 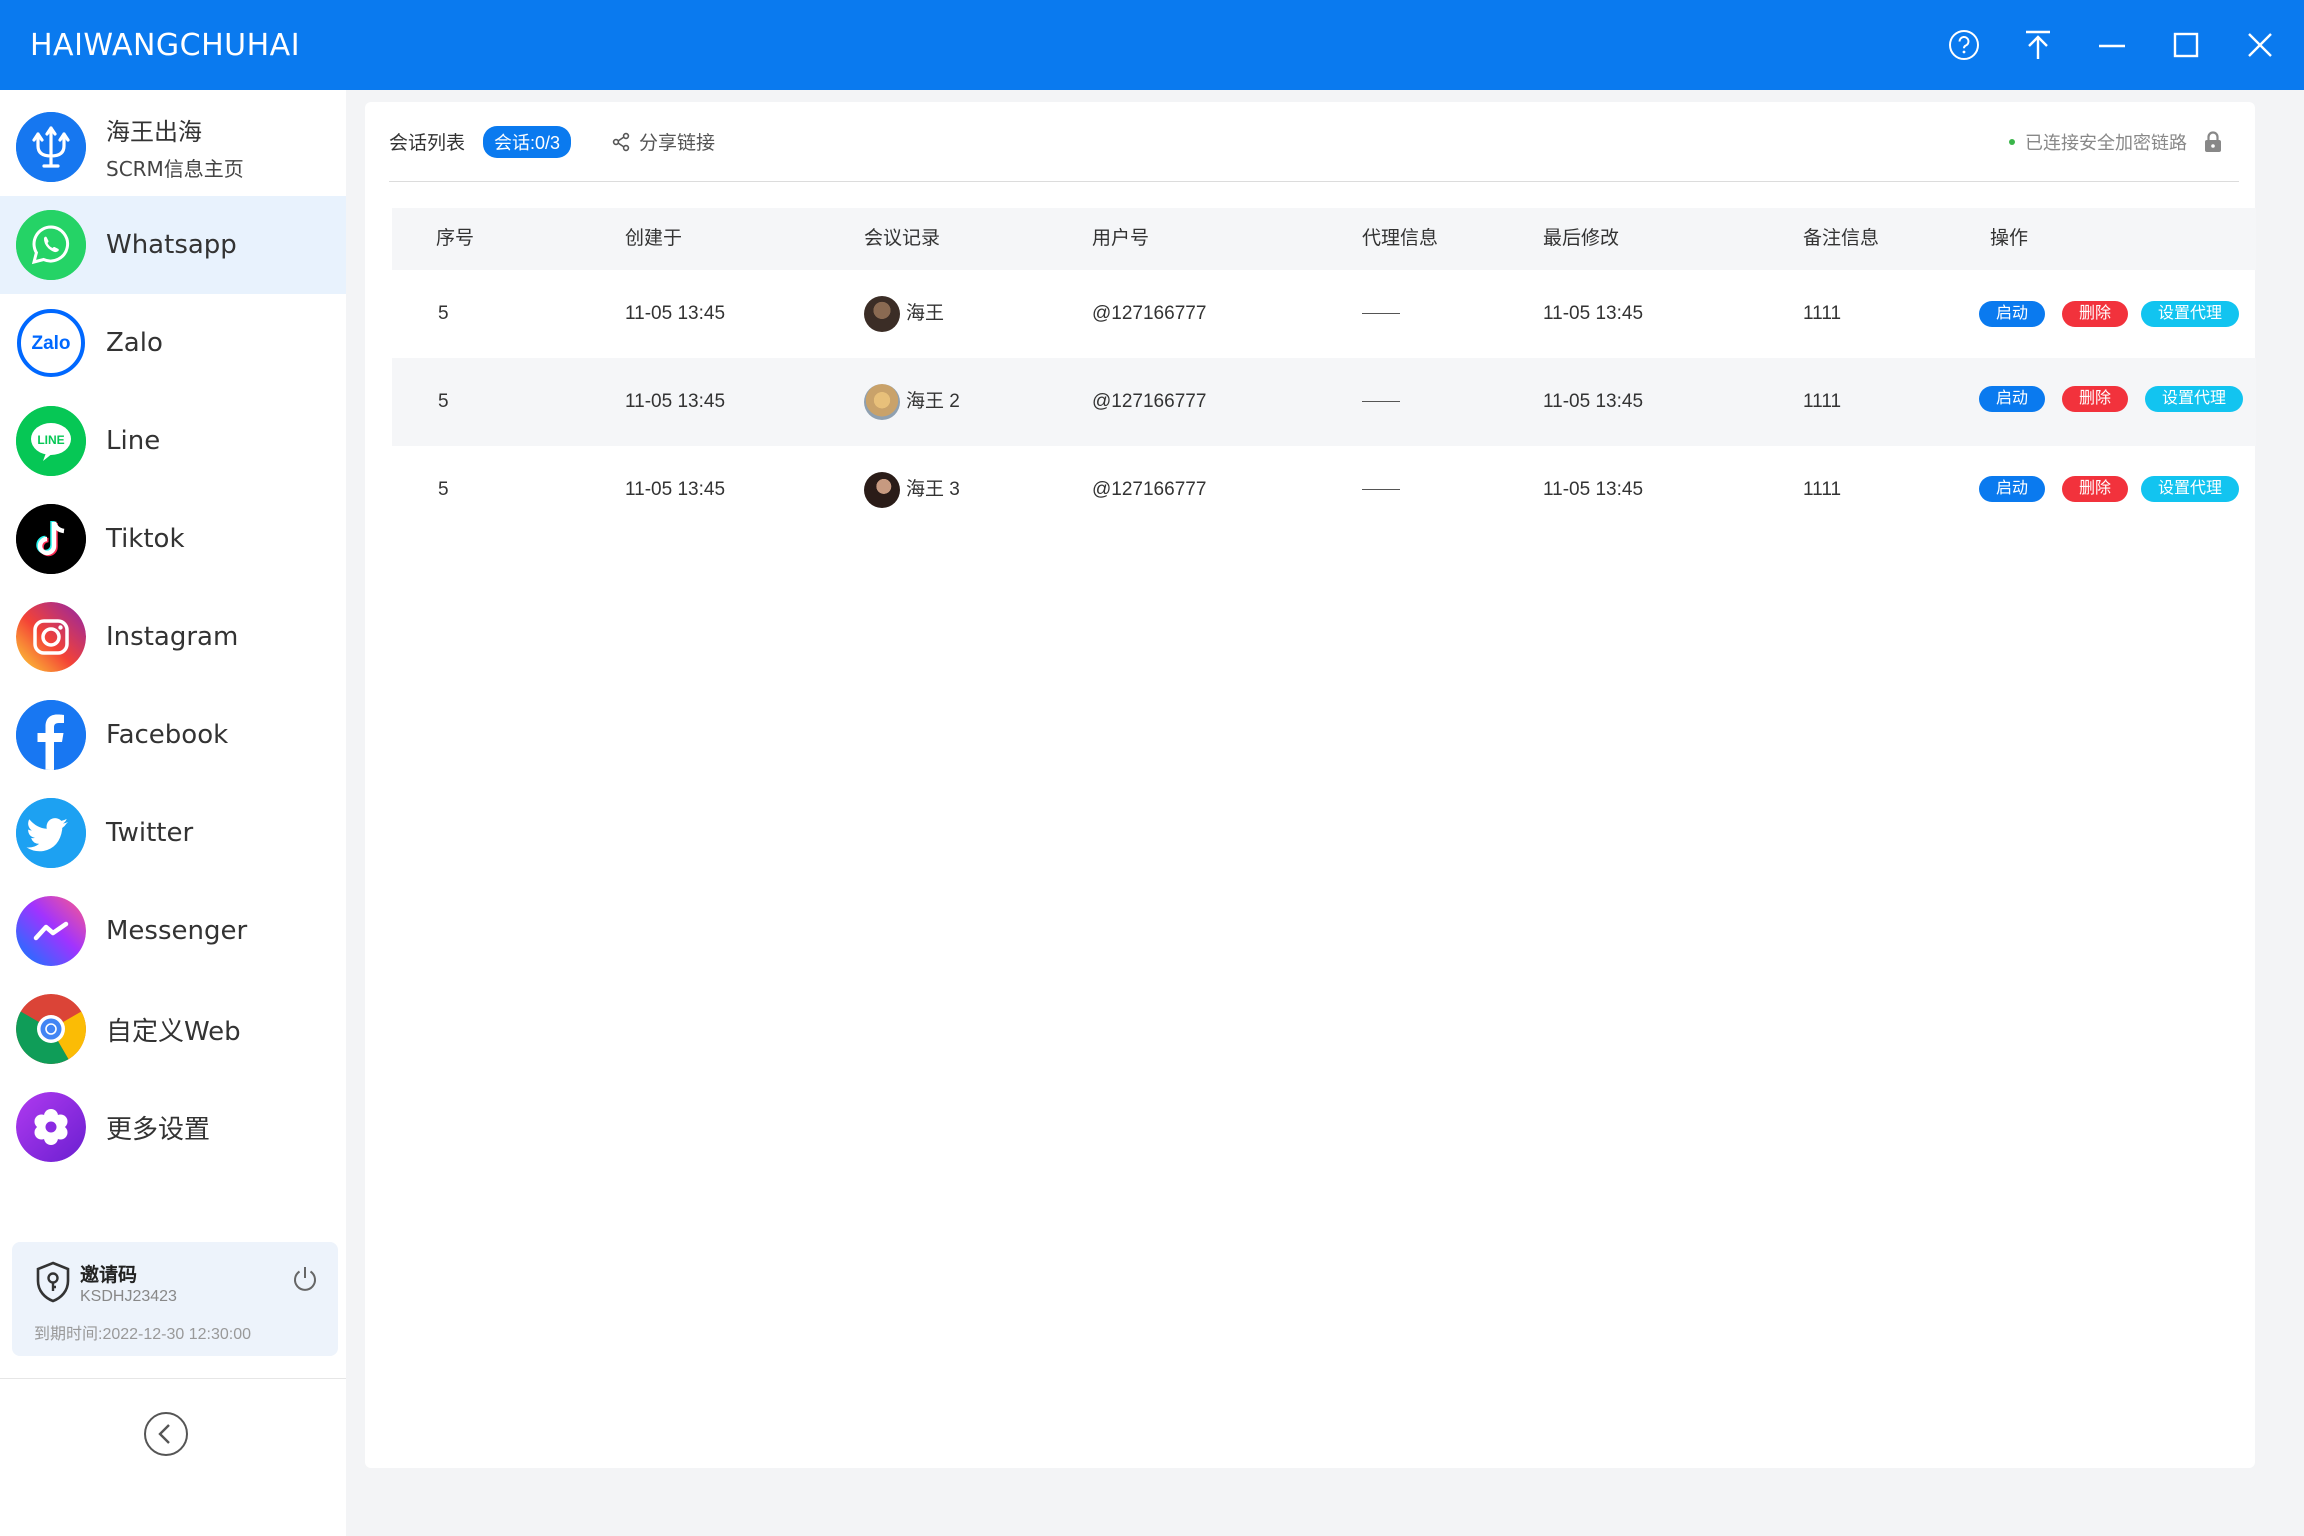 What do you see at coordinates (165, 45) in the screenshot?
I see `app-title: HAIWANGCHUHAI` at bounding box center [165, 45].